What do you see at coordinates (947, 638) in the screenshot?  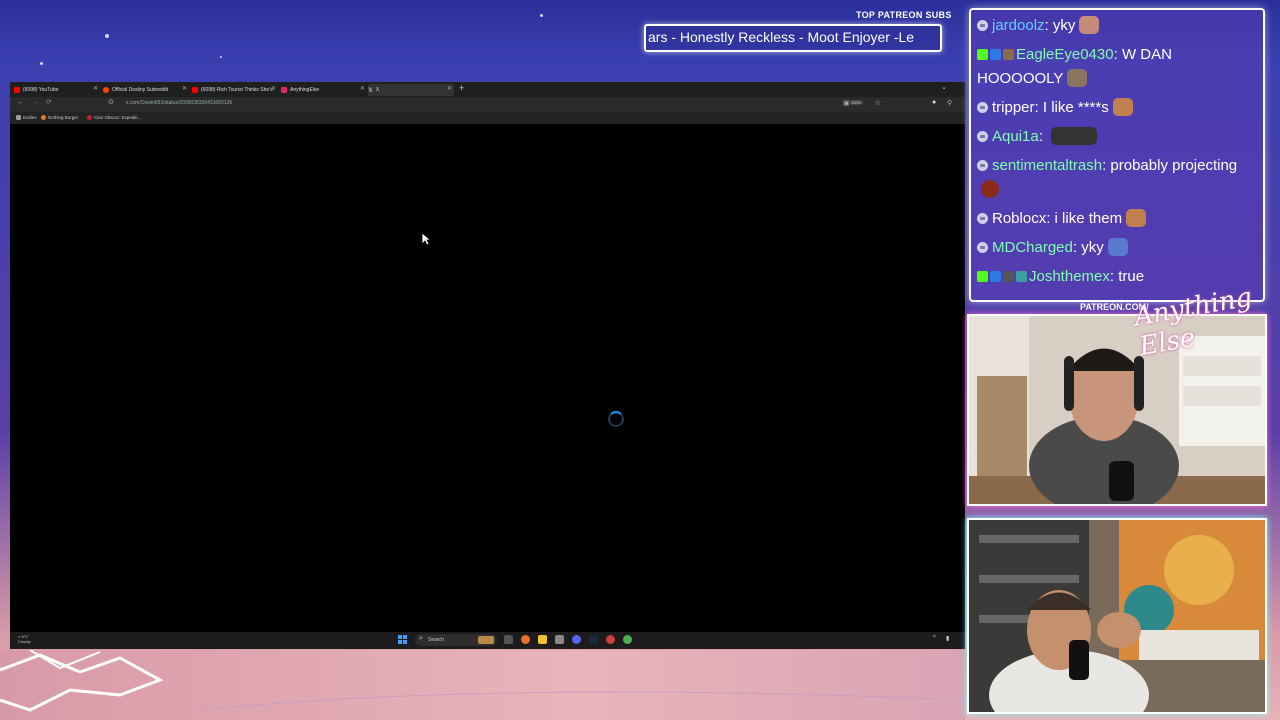 I see `network-icon: ▮` at bounding box center [947, 638].